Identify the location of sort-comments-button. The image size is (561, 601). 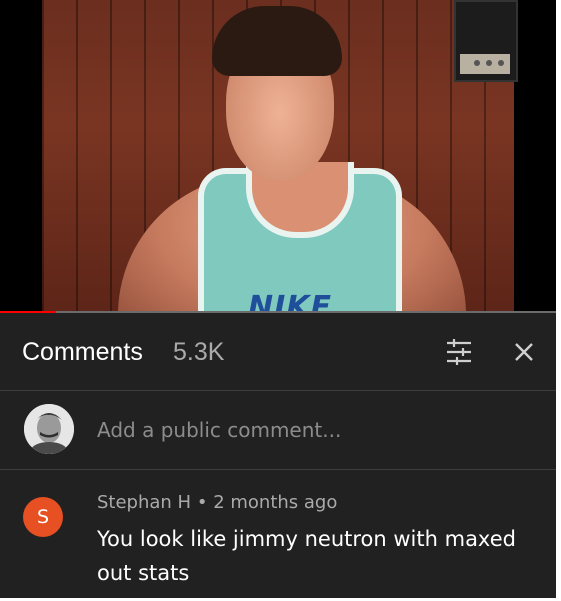
(459, 352).